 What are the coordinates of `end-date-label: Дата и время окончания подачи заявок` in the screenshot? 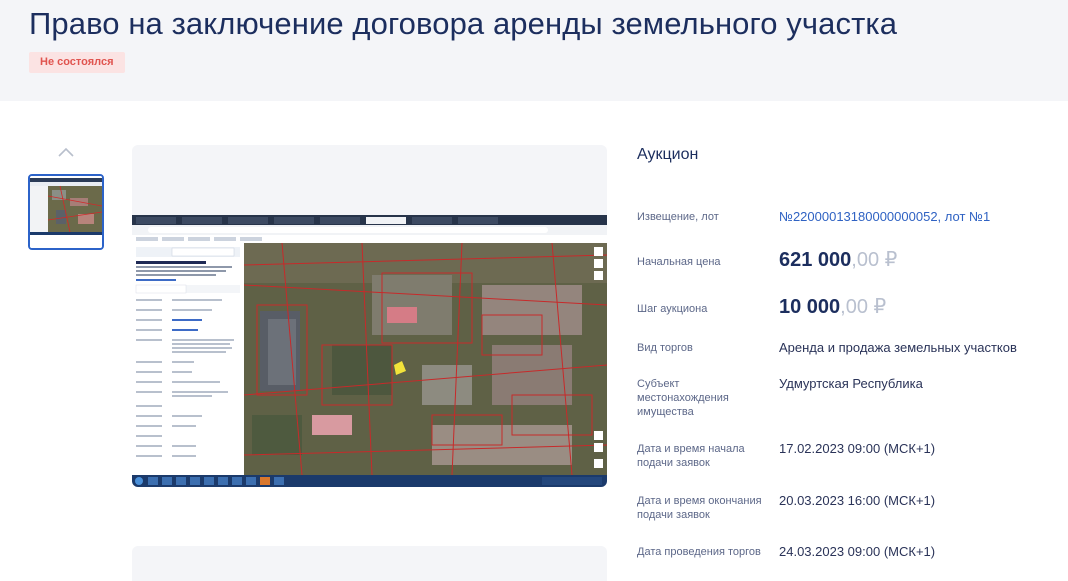 It's located at (699, 508).